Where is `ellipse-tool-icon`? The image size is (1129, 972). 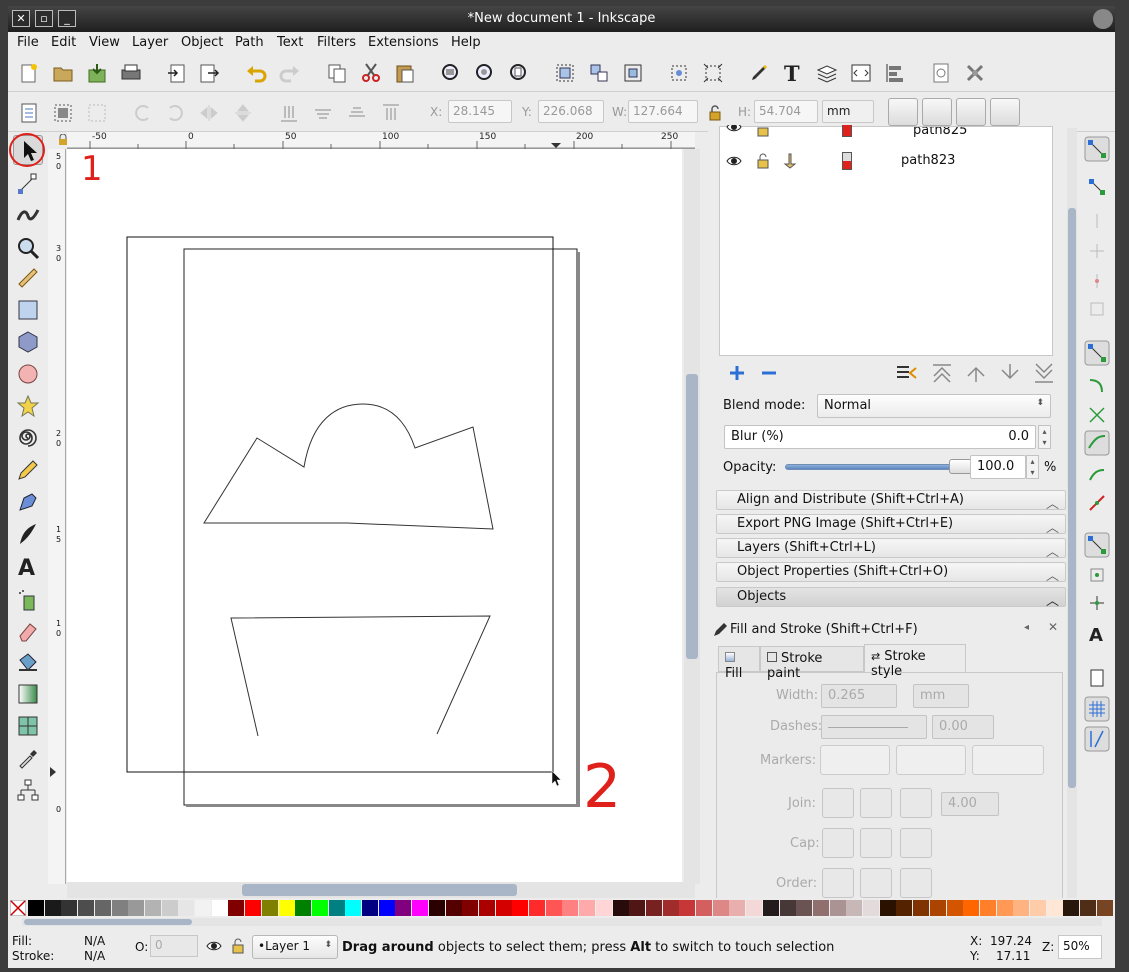 ellipse-tool-icon is located at coordinates (28, 374).